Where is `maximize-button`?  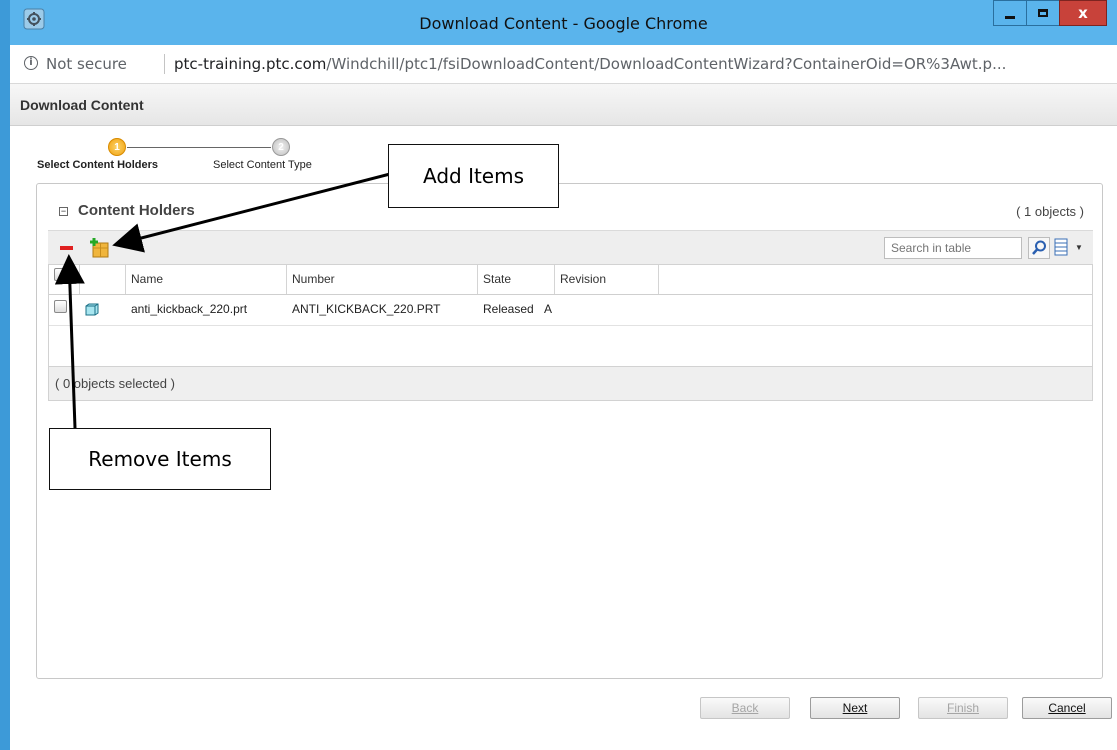
maximize-button is located at coordinates (1043, 13).